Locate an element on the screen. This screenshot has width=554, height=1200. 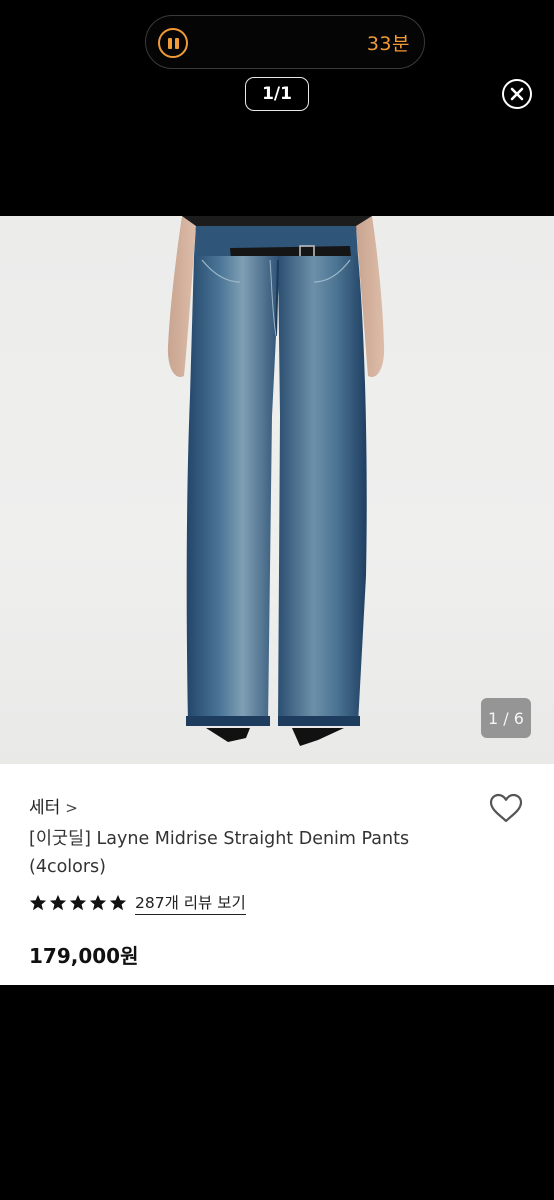
close-x-glyph is located at coordinates (517, 94).